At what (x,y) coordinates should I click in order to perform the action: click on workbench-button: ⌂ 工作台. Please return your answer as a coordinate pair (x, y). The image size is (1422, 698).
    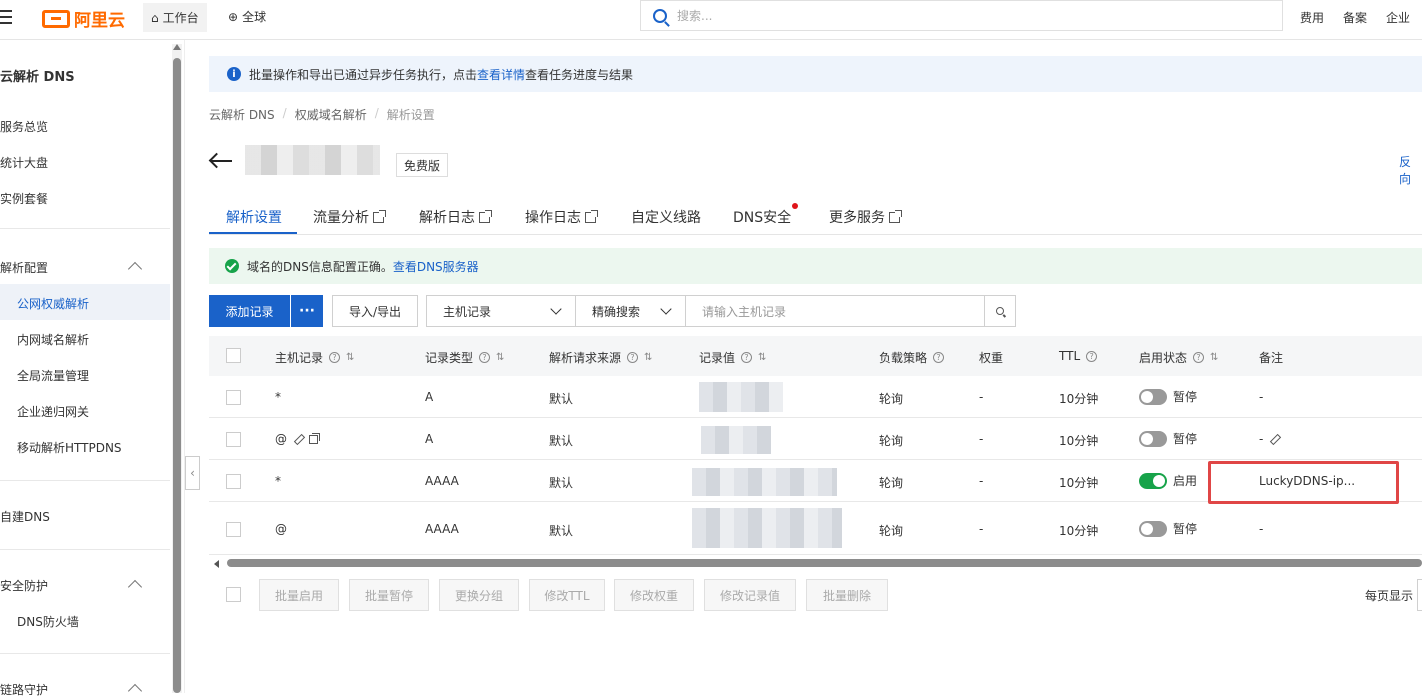
    Looking at the image, I should click on (175, 17).